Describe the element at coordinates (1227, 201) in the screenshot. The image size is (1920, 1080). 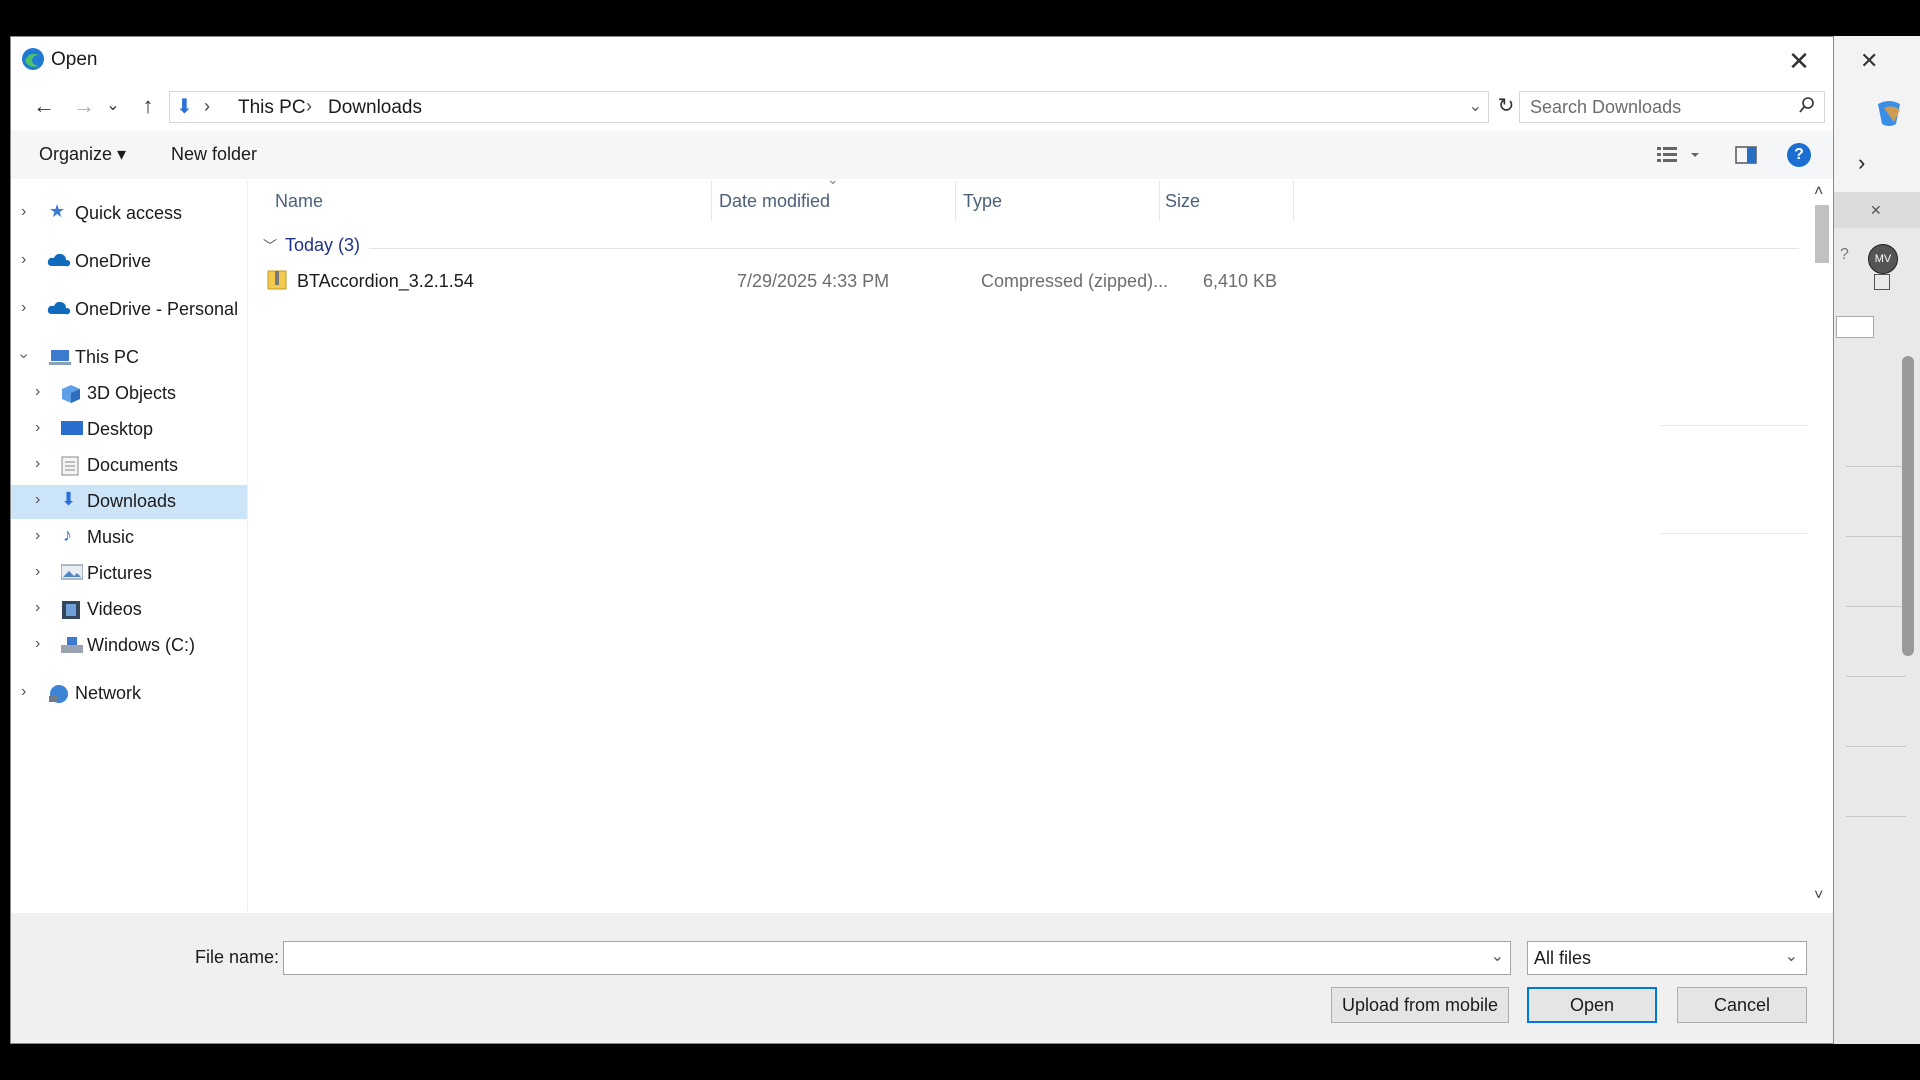
I see `column-header-size: Size` at that location.